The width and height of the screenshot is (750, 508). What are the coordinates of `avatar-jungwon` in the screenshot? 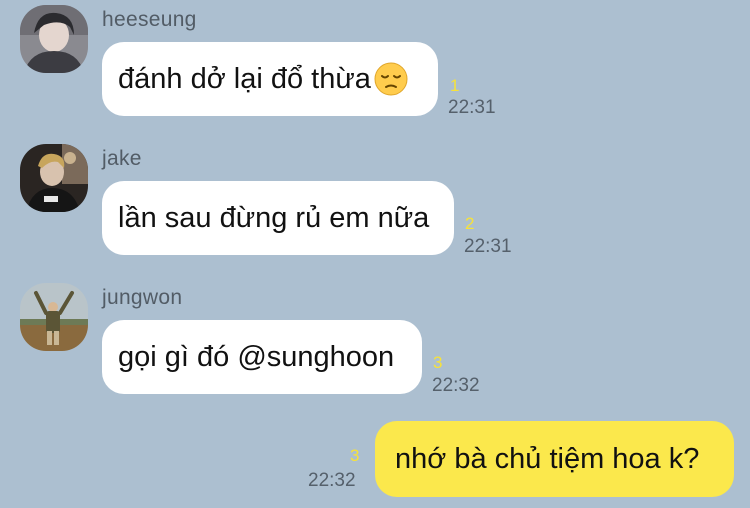 It's located at (54, 317).